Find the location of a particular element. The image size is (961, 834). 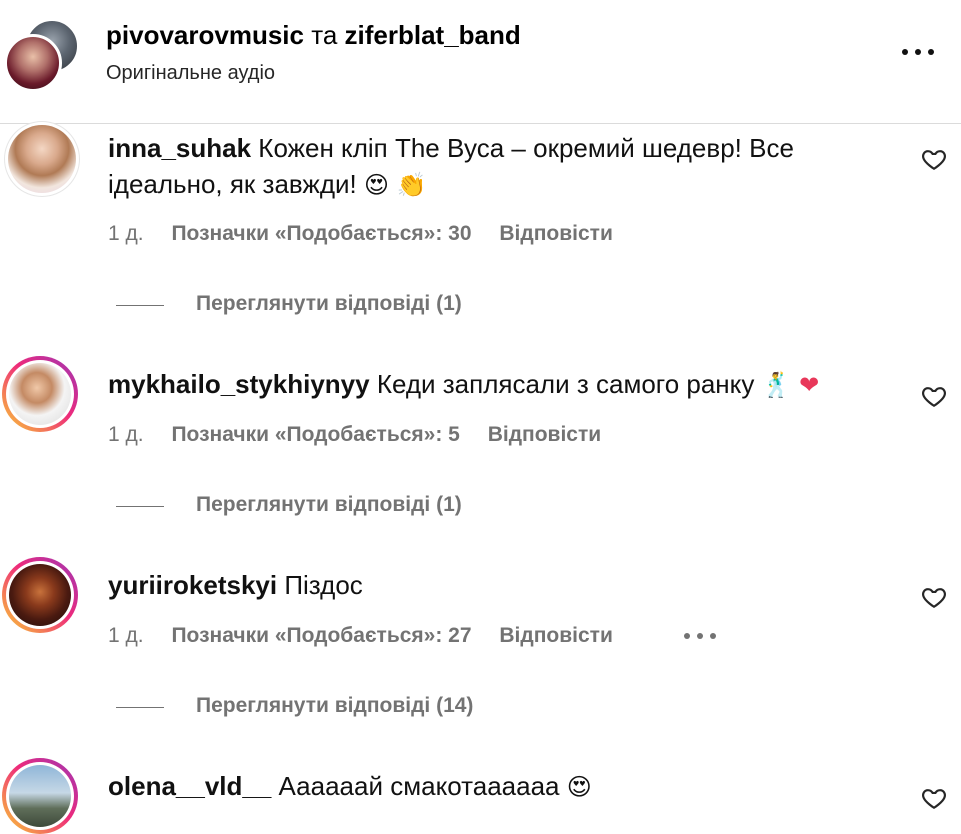

audio-link: Оригінальне аудіо is located at coordinates (190, 73).